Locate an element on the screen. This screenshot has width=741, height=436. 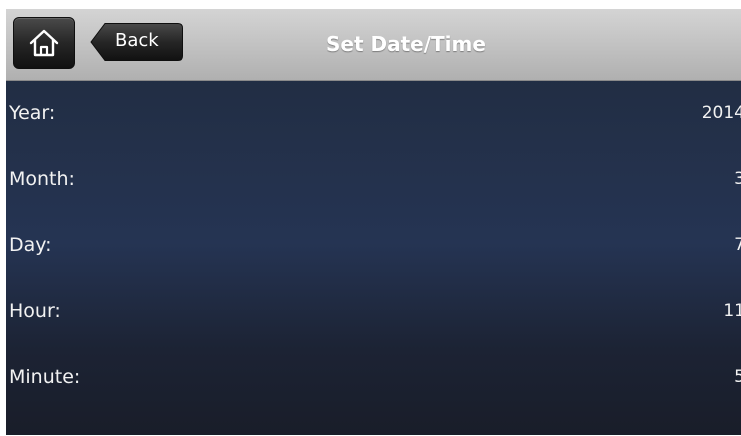
back-button: Back is located at coordinates (137, 43).